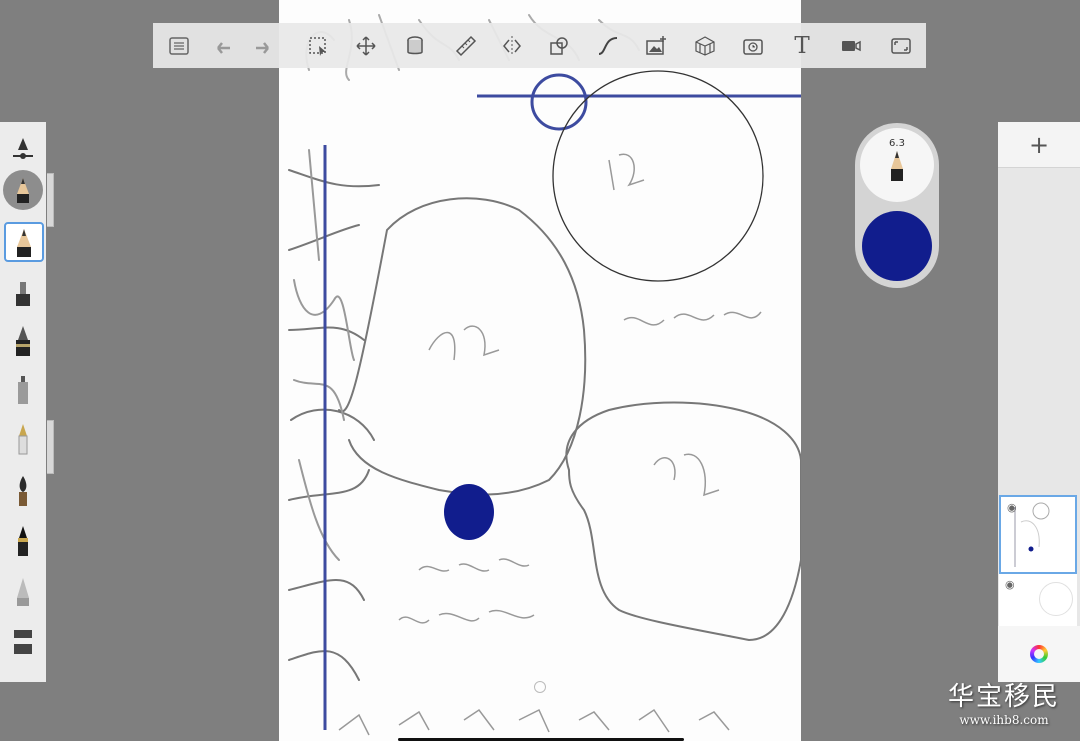 This screenshot has width=1080, height=741. What do you see at coordinates (23, 439) in the screenshot?
I see `fountain-pen-tool` at bounding box center [23, 439].